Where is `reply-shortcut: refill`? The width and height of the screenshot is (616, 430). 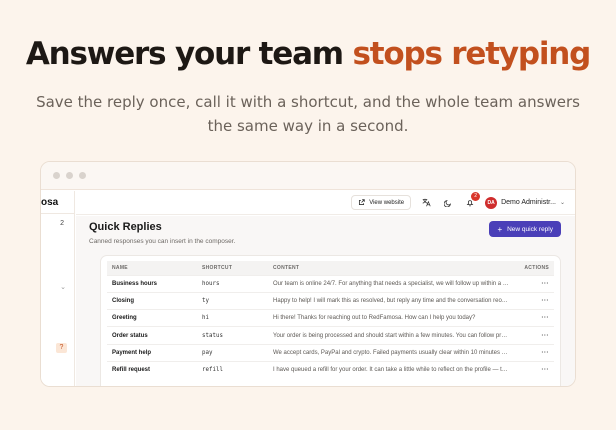 reply-shortcut: refill is located at coordinates (232, 369).